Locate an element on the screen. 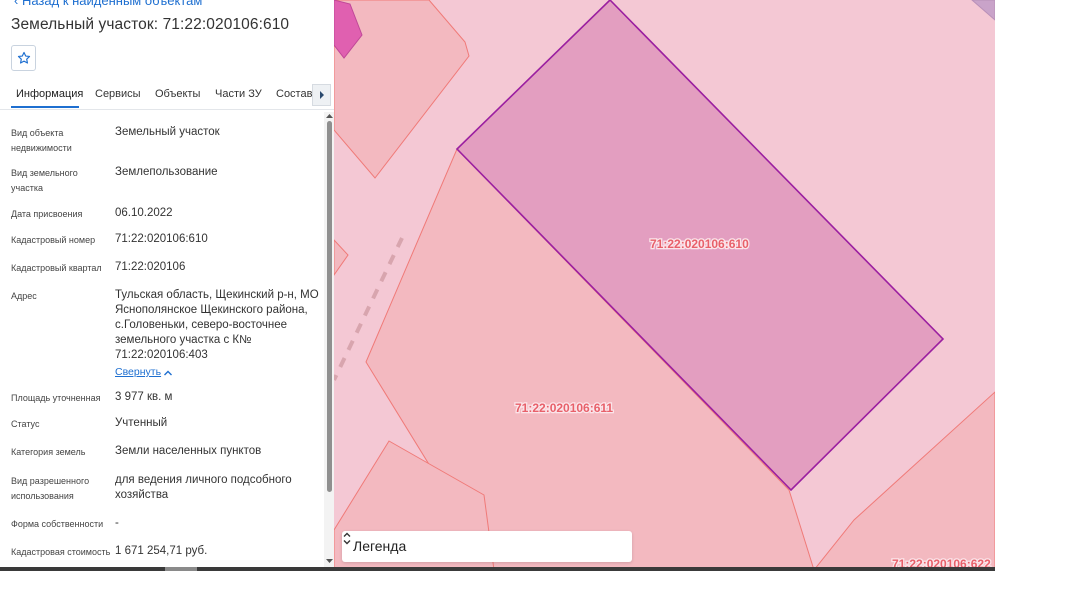  field-value: - is located at coordinates (117, 523).